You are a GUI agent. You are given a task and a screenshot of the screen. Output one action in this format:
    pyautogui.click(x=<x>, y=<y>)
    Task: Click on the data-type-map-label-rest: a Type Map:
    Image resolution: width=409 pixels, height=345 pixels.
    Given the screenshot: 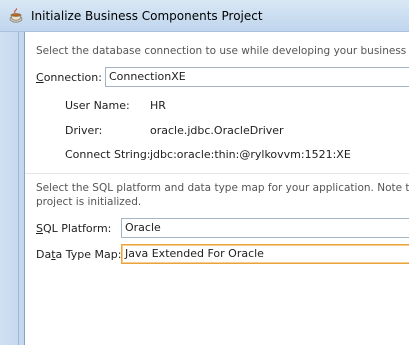 What is the action you would take?
    pyautogui.click(x=88, y=254)
    